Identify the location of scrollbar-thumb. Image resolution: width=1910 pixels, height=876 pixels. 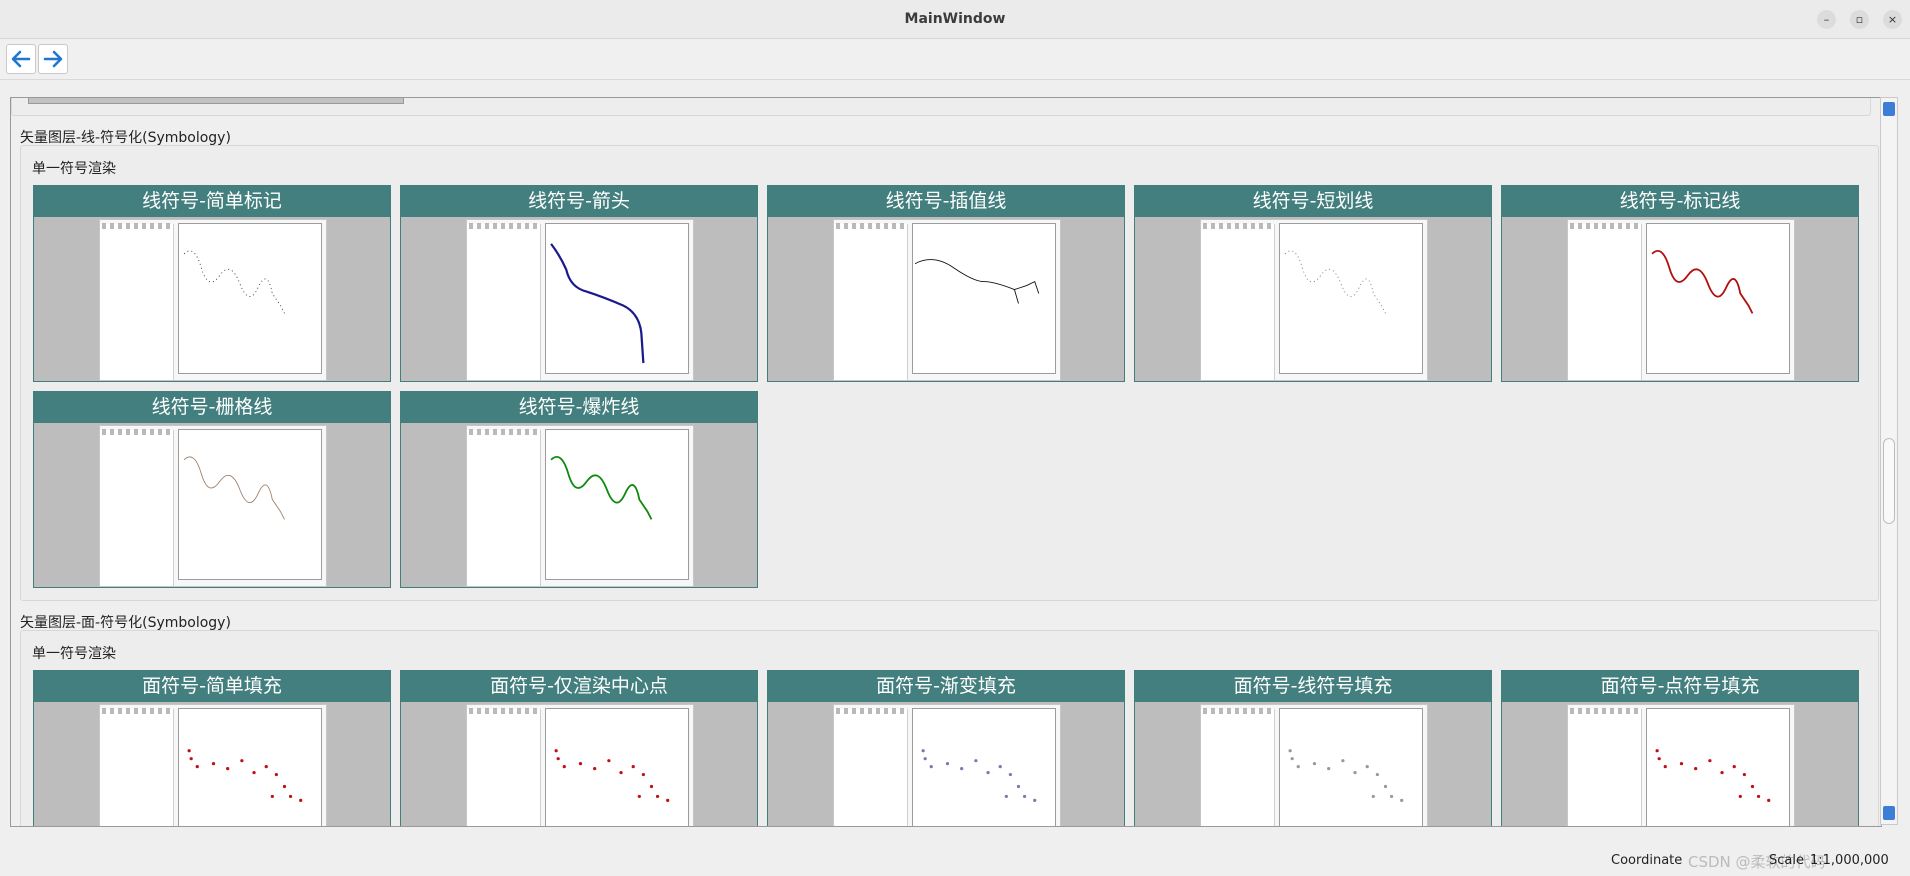
(1889, 481).